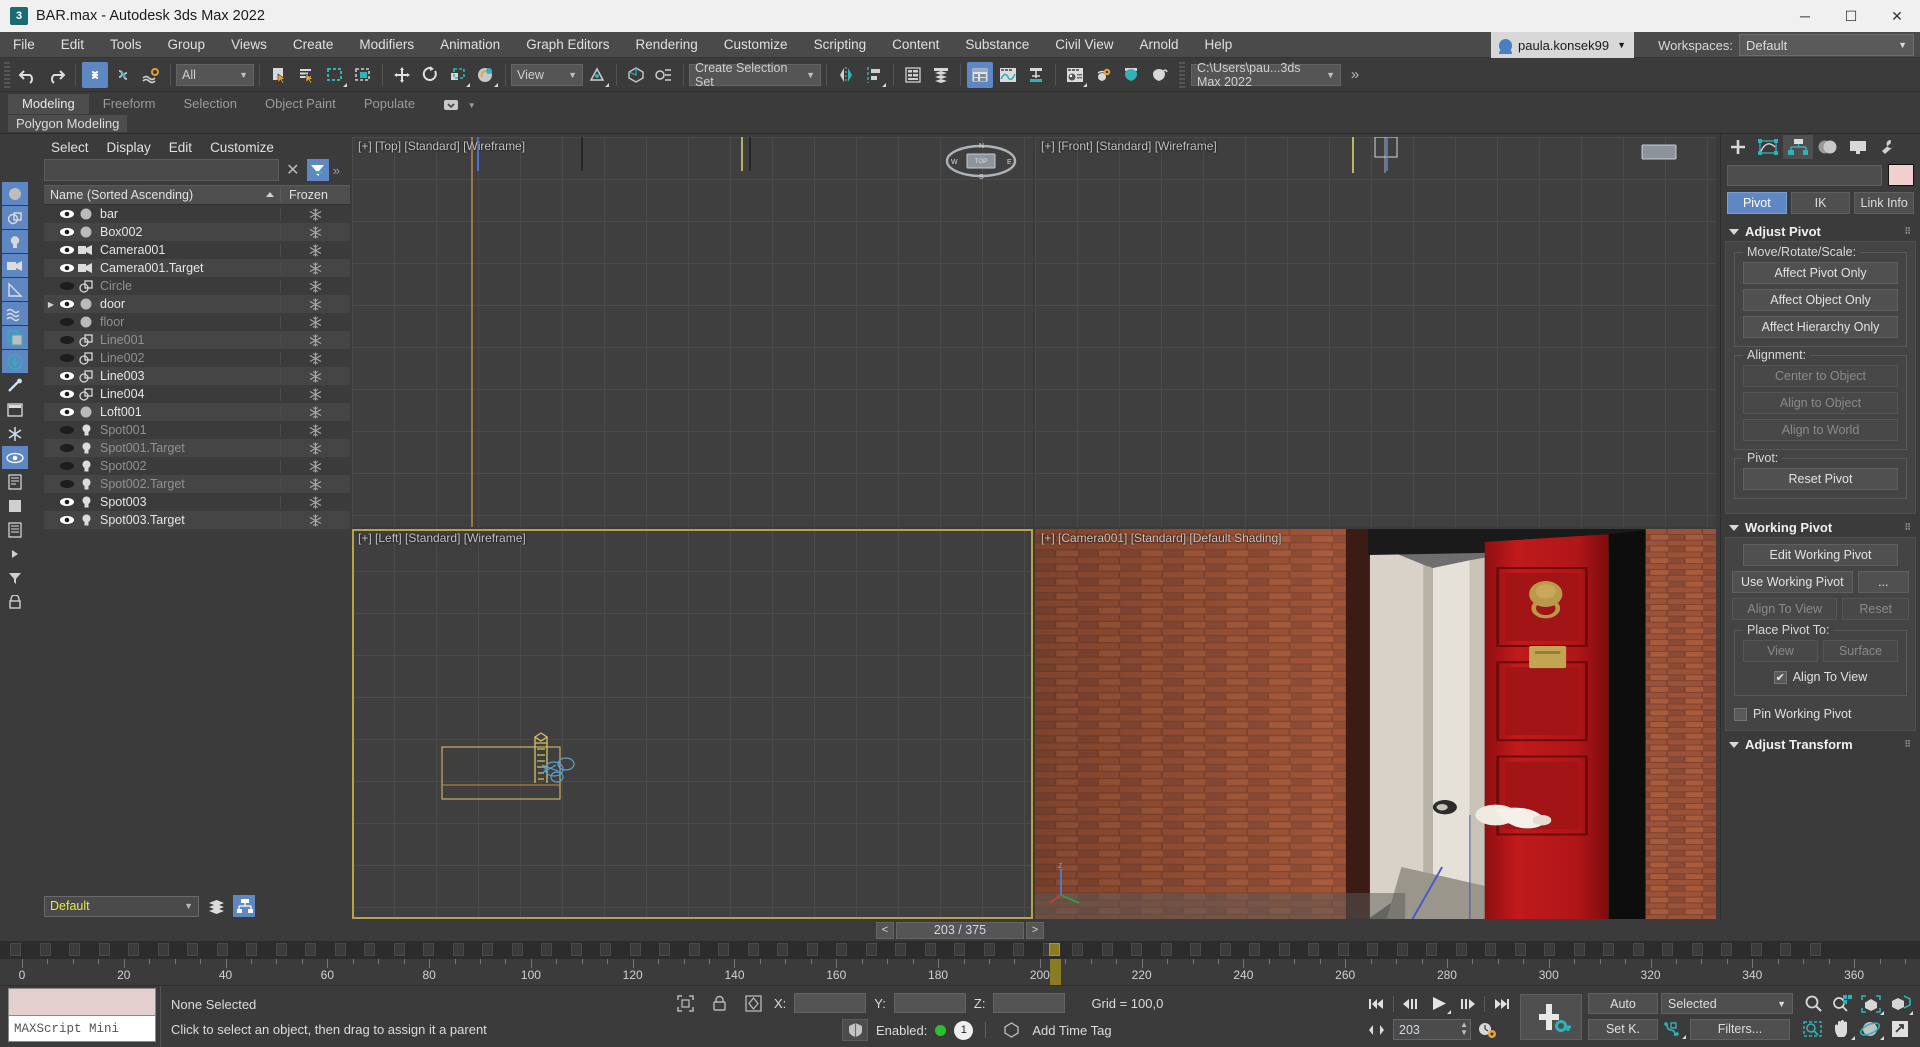 This screenshot has height=1047, width=1920. I want to click on table-row: Spot001, so click(197, 430).